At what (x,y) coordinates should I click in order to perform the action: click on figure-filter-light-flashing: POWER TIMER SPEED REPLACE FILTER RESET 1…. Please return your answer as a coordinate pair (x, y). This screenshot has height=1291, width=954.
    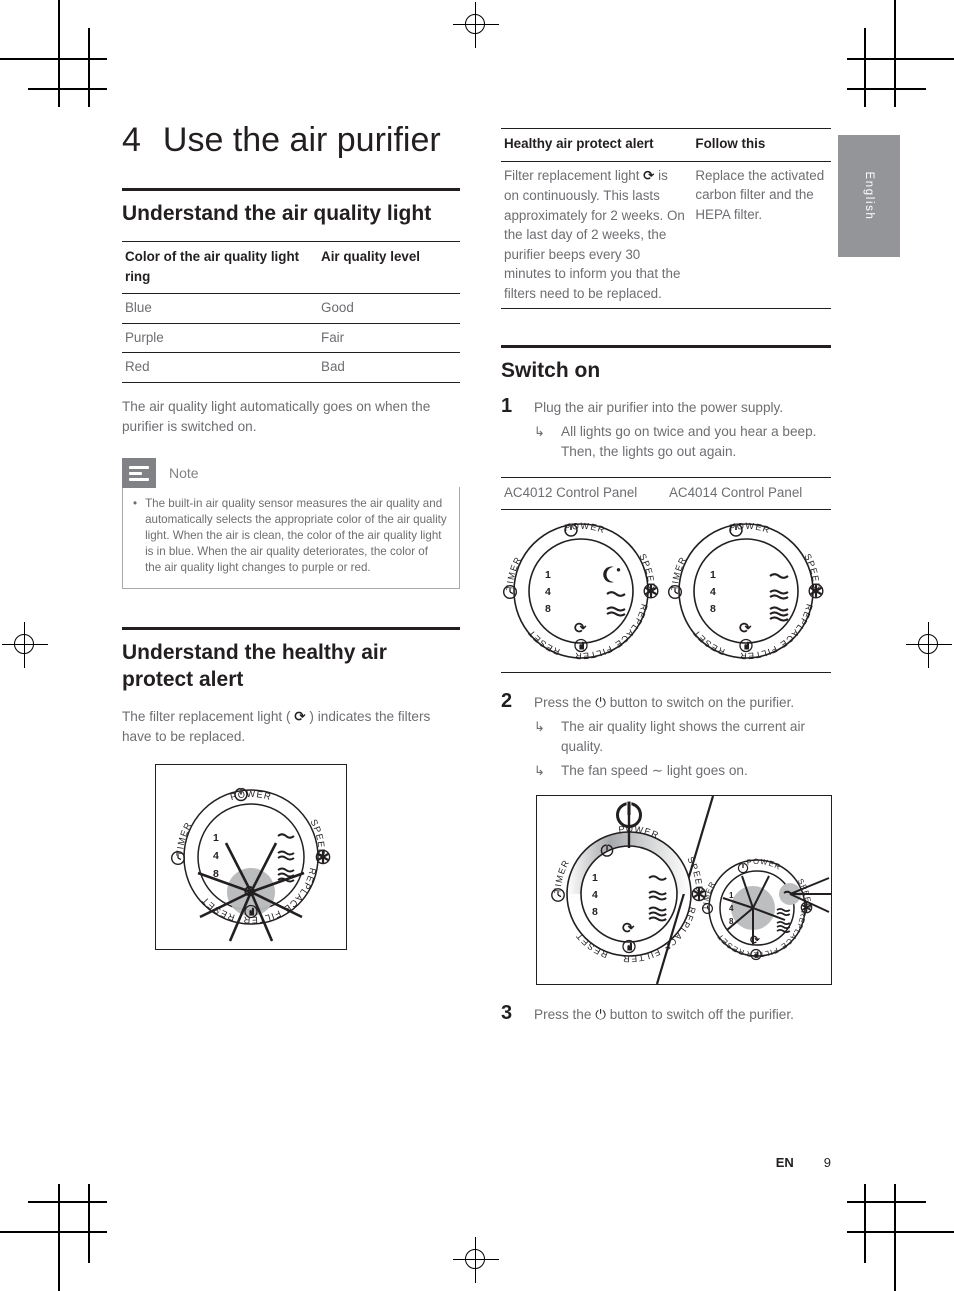
    Looking at the image, I should click on (251, 856).